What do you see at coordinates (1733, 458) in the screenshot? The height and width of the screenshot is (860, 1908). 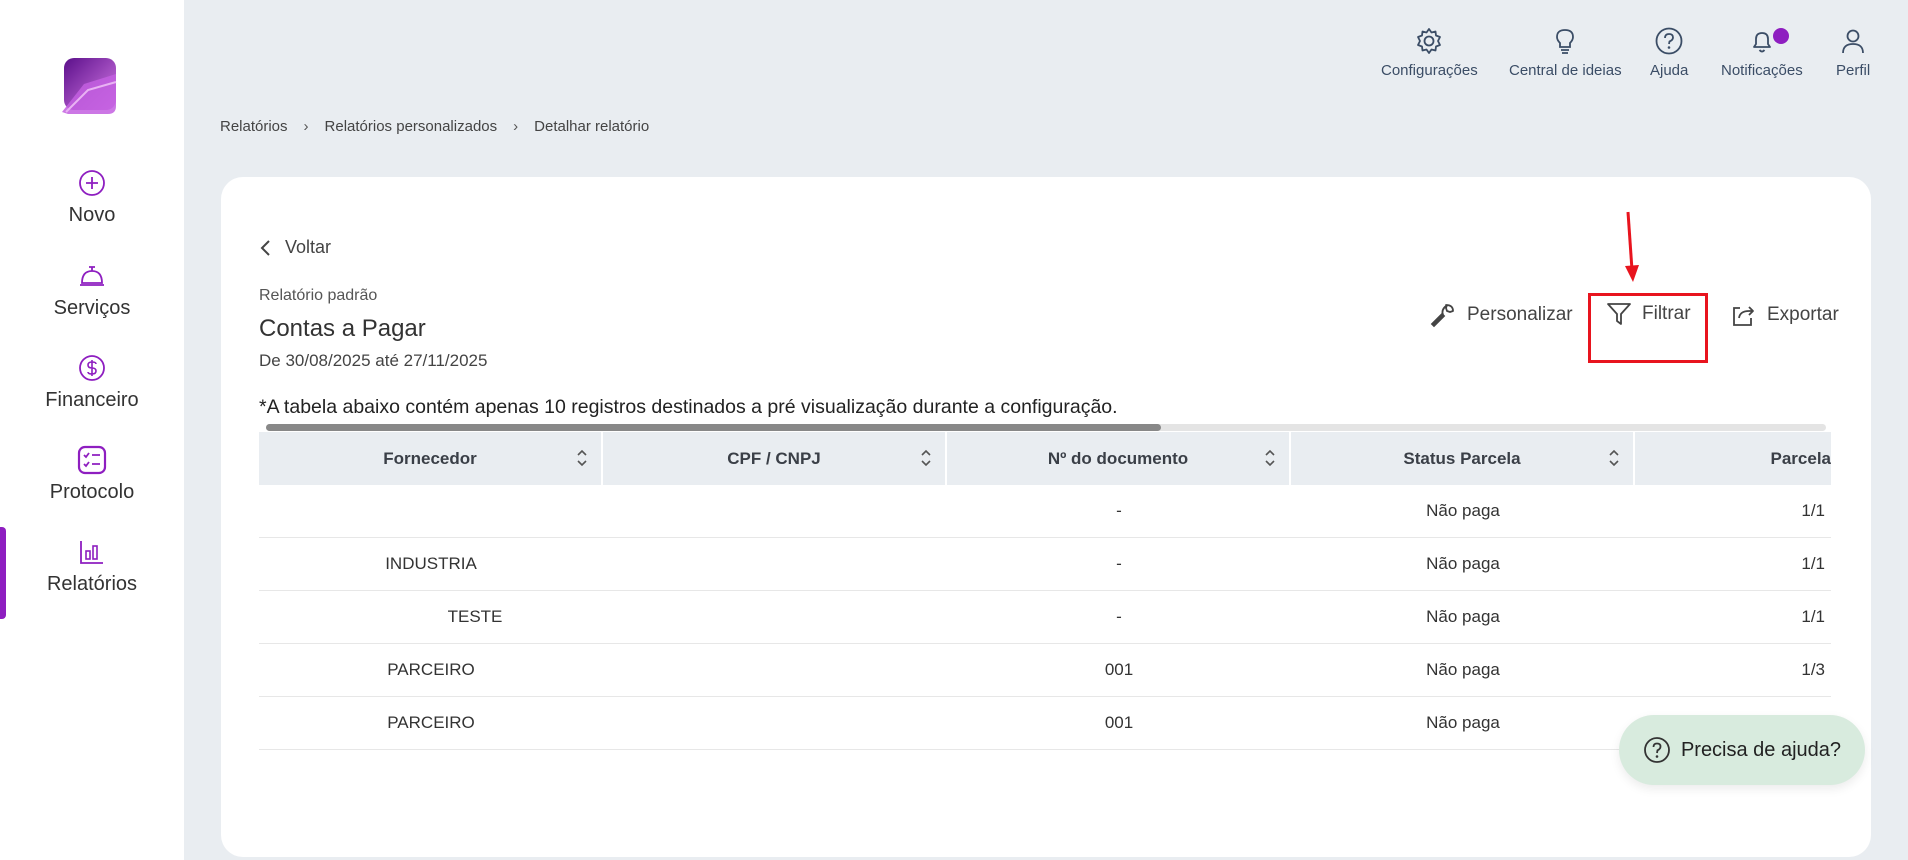 I see `column-header-parcela: Parcela` at bounding box center [1733, 458].